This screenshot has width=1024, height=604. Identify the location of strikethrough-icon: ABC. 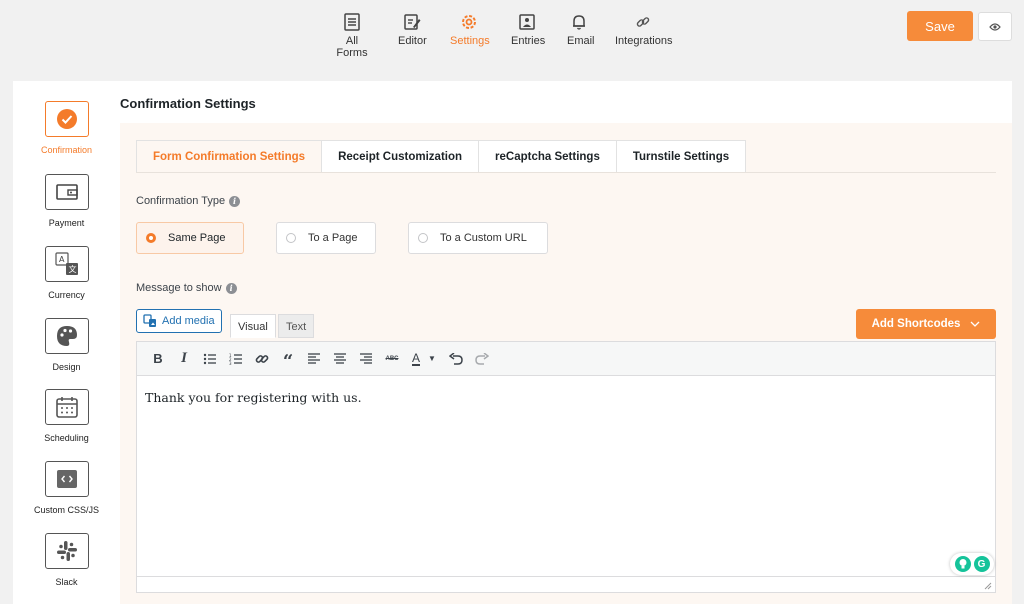
(392, 359).